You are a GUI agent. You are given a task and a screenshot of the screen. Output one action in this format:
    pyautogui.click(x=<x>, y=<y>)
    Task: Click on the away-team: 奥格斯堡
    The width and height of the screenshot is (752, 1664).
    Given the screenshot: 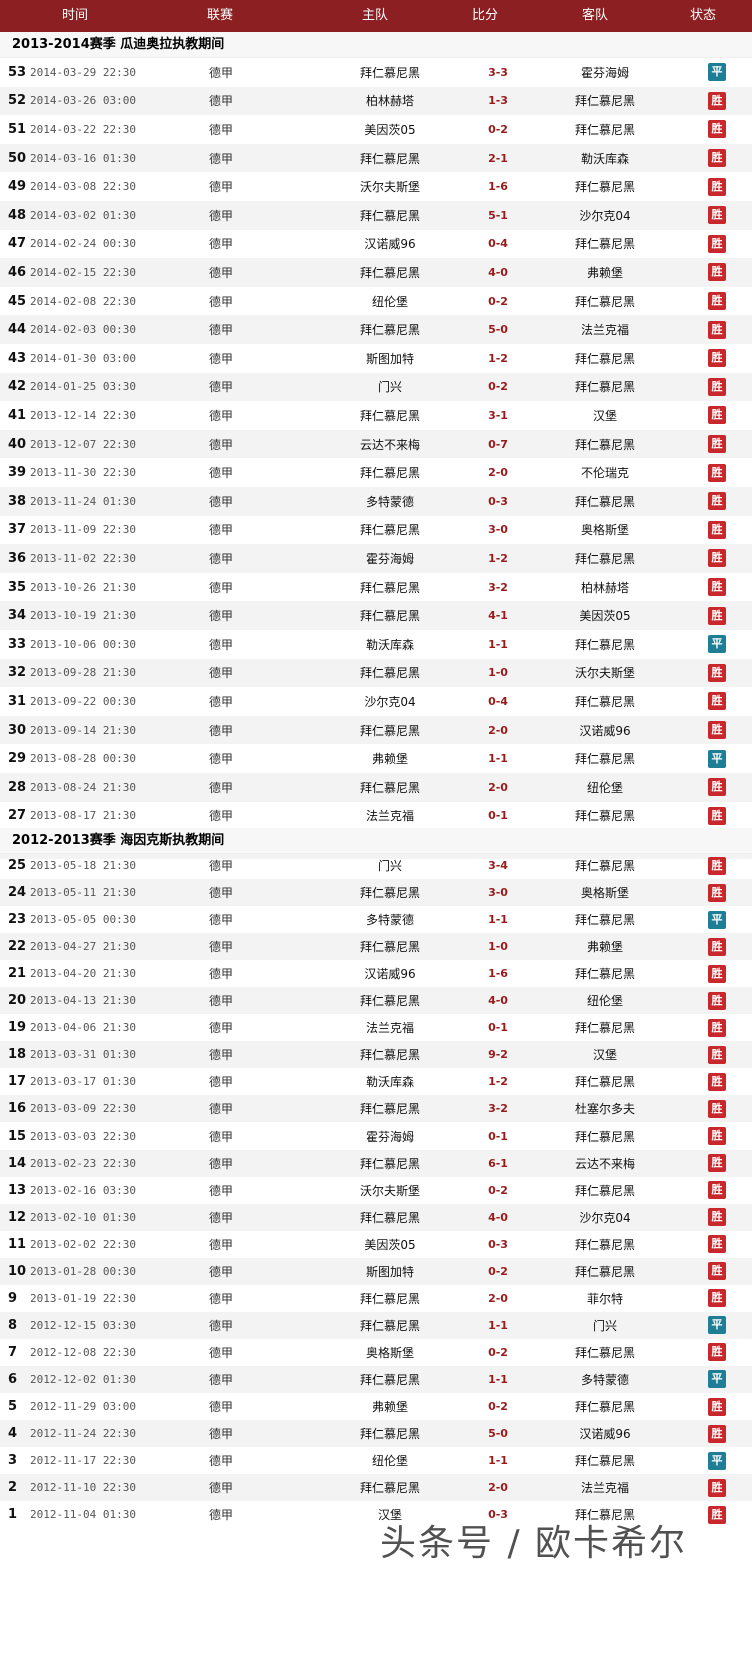 What is the action you would take?
    pyautogui.click(x=604, y=530)
    